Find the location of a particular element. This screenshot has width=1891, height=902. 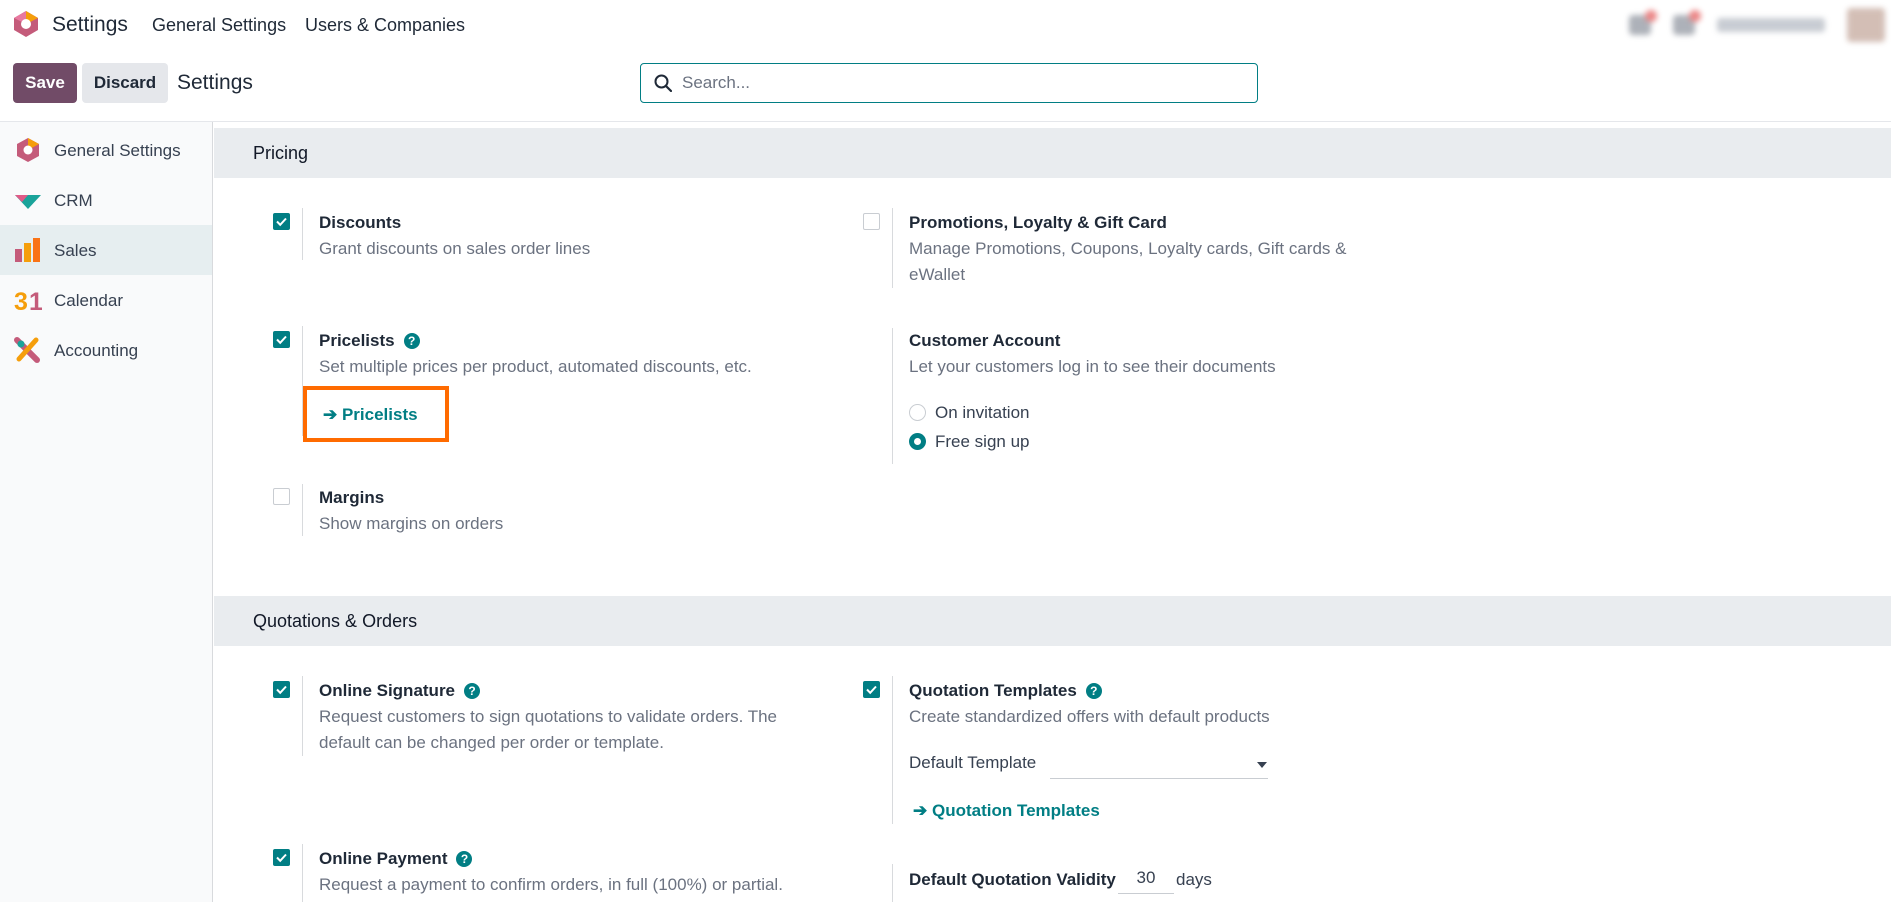

pricelists-title: Pricelists? is located at coordinates (369, 341).